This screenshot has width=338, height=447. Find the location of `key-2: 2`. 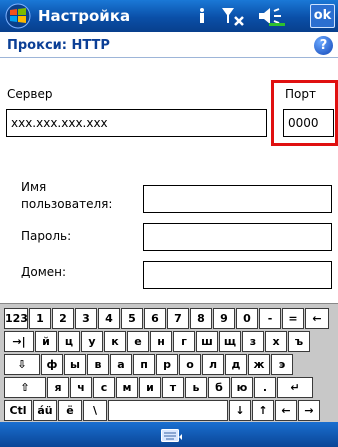

key-2: 2 is located at coordinates (63, 318).